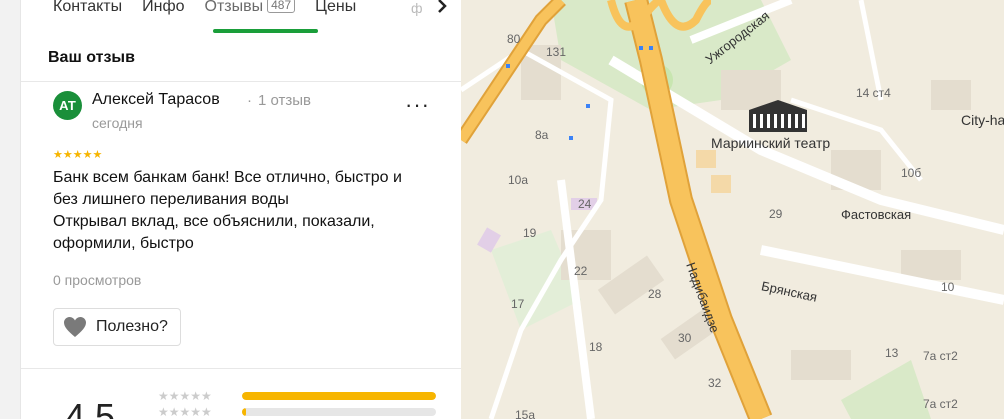 The image size is (1004, 419). I want to click on avatar: АТ, so click(67, 105).